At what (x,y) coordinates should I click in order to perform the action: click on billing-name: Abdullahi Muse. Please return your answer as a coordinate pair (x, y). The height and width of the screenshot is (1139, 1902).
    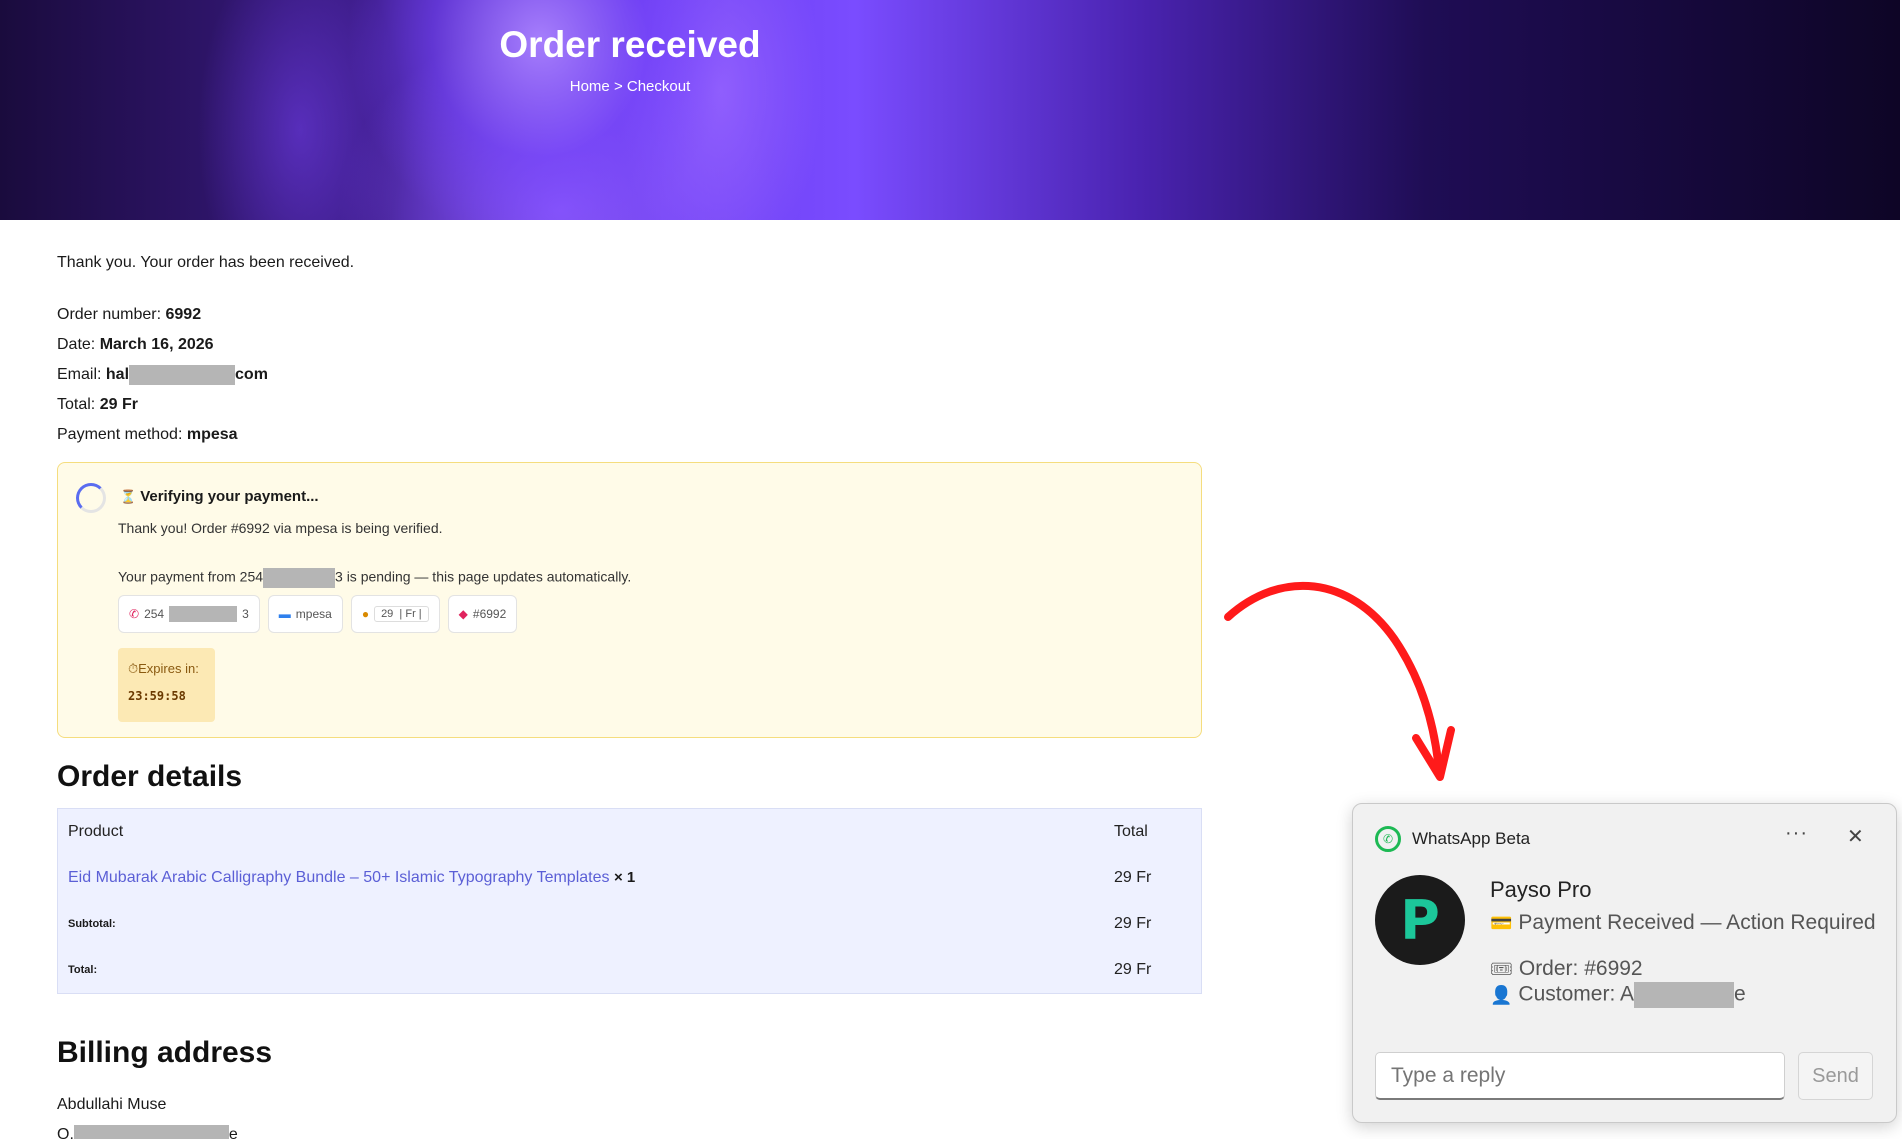
    Looking at the image, I should click on (112, 1104).